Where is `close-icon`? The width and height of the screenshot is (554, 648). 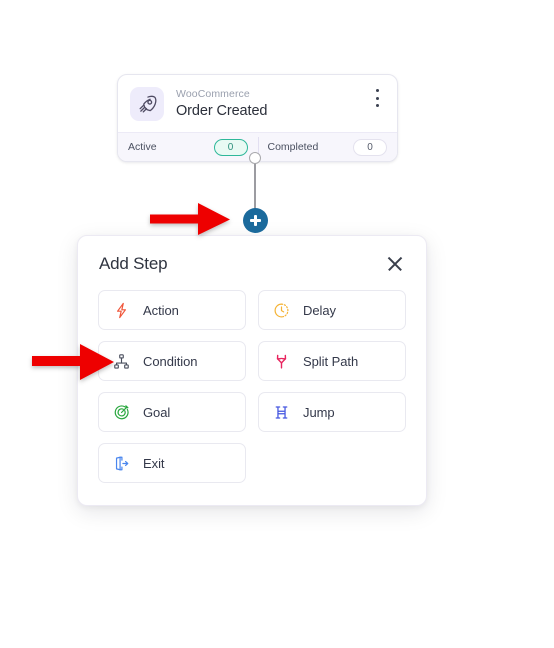 close-icon is located at coordinates (395, 264).